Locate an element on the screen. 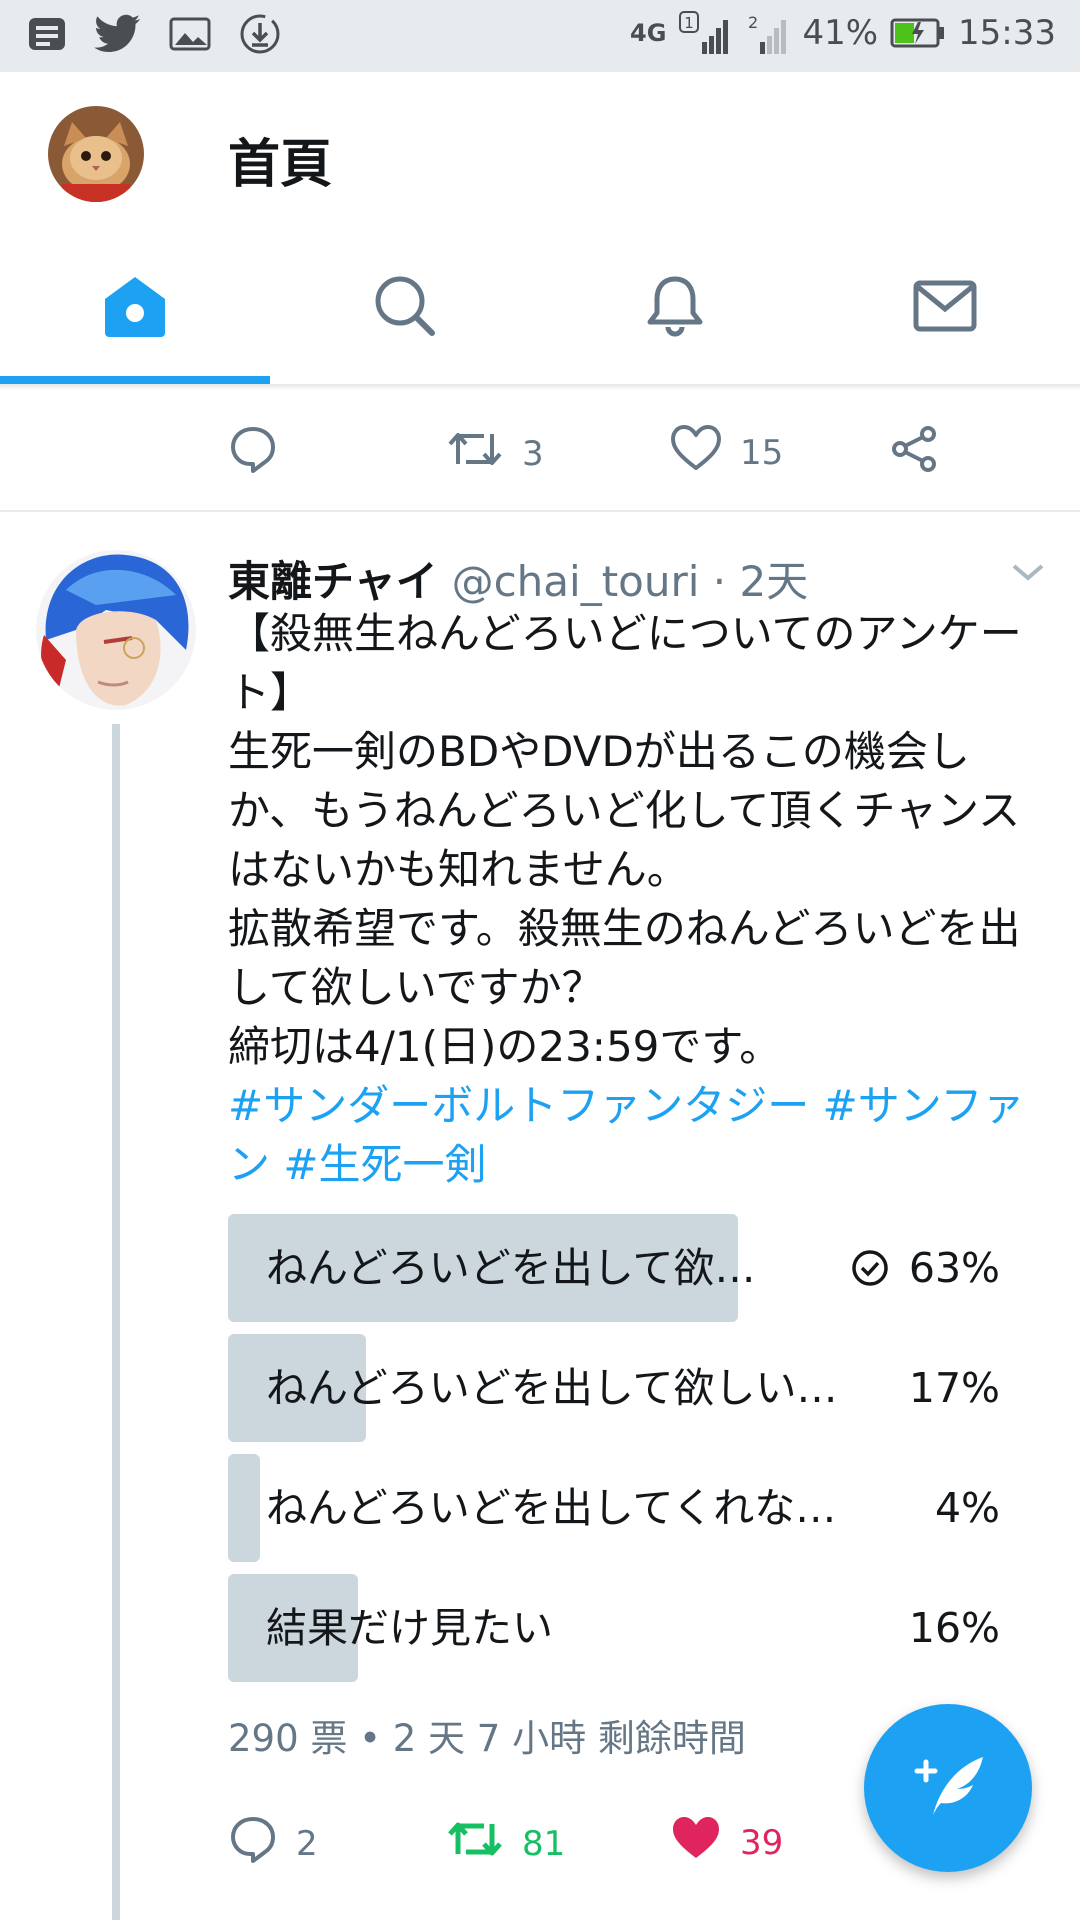 Image resolution: width=1080 pixels, height=1920 pixels. status-bar: 4G 1 2 41% 15:33 is located at coordinates (540, 36).